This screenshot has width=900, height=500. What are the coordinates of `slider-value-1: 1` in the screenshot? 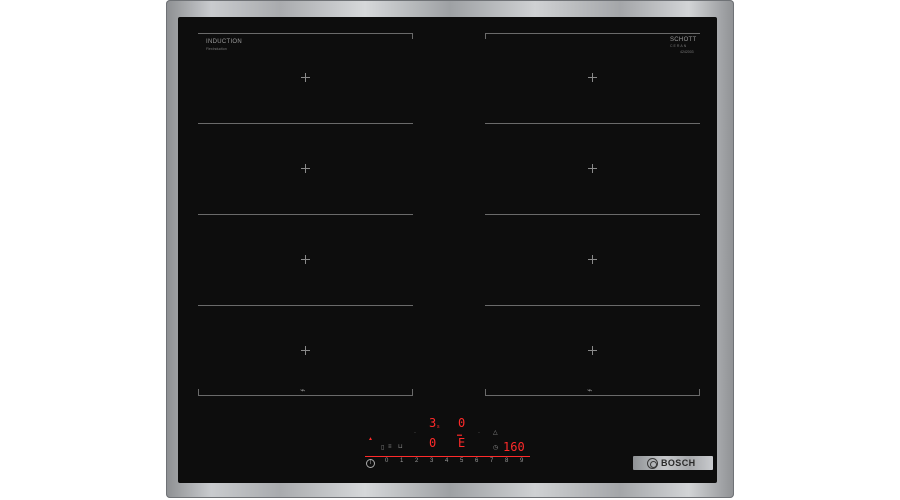 It's located at (401, 461).